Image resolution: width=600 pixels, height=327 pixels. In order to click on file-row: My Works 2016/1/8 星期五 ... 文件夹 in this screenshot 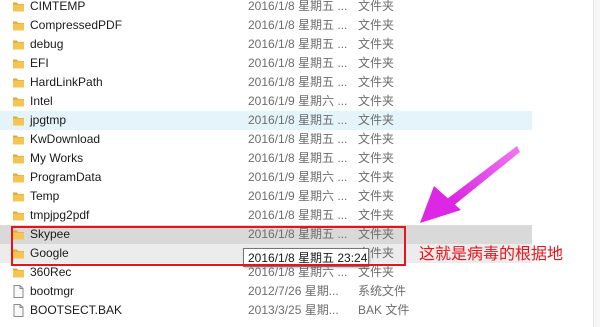, I will do `click(266, 158)`.